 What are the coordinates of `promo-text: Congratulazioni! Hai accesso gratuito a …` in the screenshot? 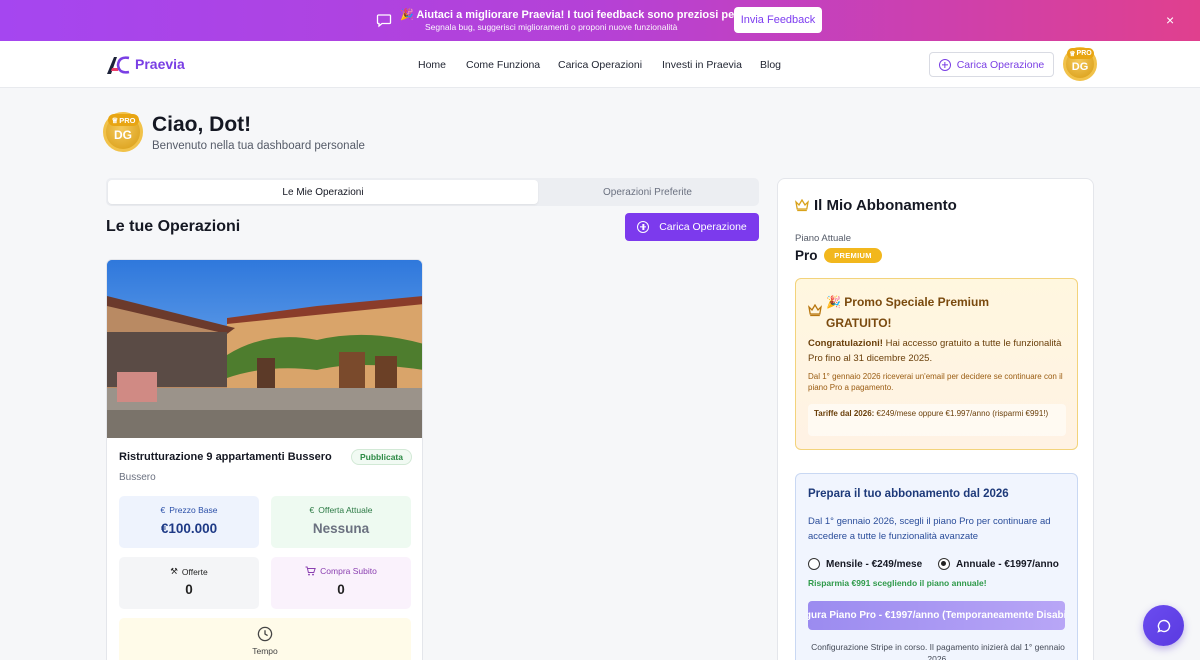 It's located at (935, 351).